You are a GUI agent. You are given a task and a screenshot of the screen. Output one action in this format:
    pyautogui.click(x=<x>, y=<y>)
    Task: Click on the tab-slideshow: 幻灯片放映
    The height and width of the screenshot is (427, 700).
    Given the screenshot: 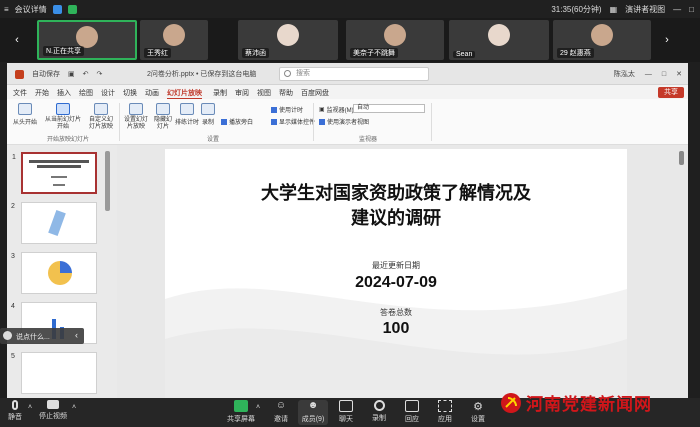 What is the action you would take?
    pyautogui.click(x=184, y=93)
    